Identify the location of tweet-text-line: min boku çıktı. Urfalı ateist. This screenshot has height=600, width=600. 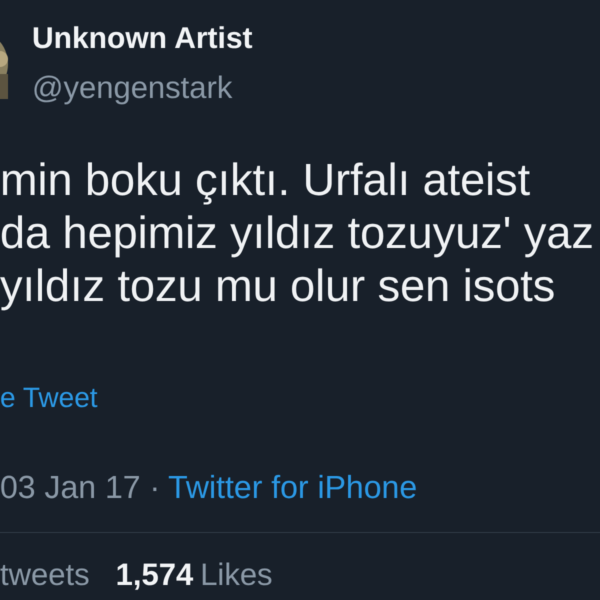
(266, 179).